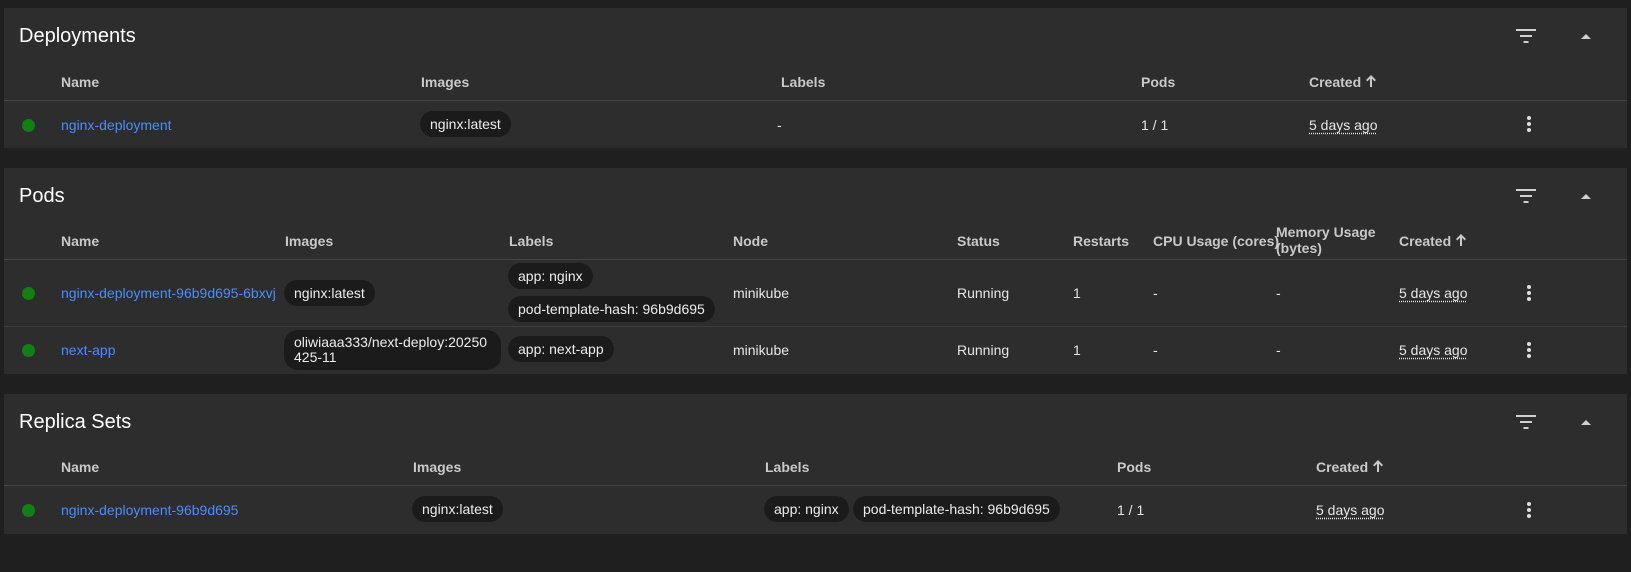  What do you see at coordinates (978, 241) in the screenshot?
I see `col-status: Status` at bounding box center [978, 241].